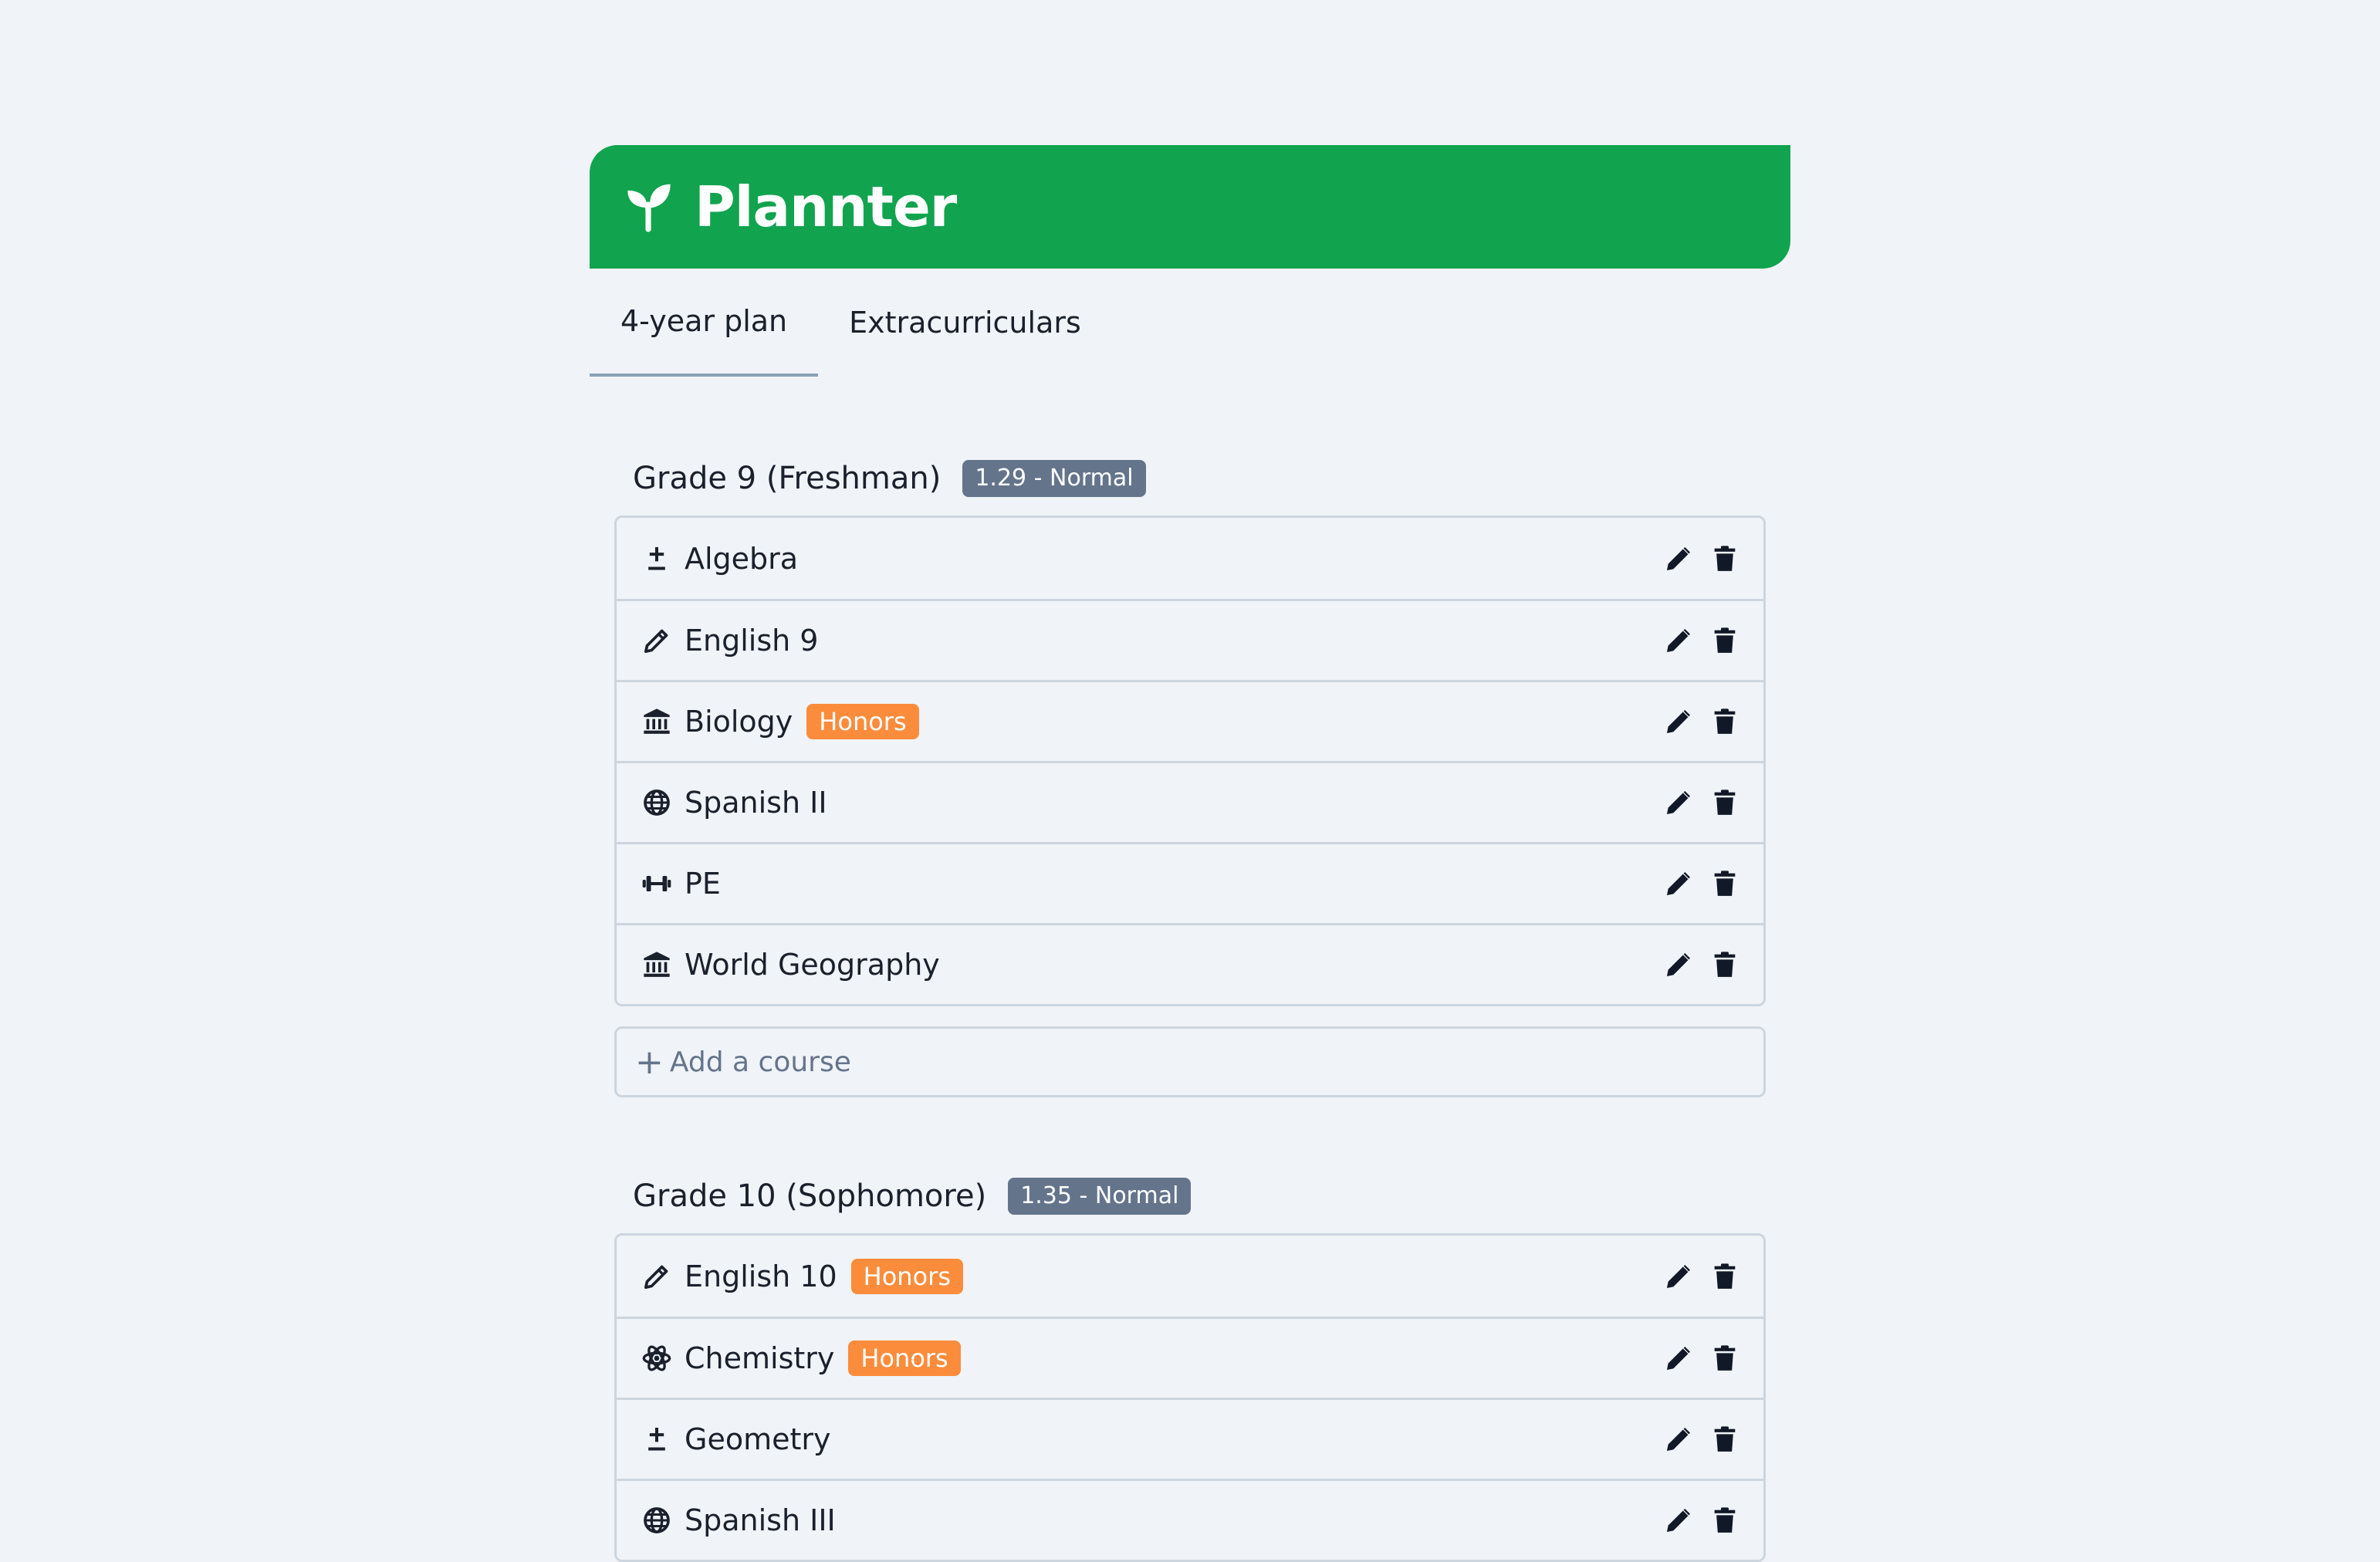 The height and width of the screenshot is (1562, 2380). What do you see at coordinates (813, 965) in the screenshot?
I see `course-name: World Geography` at bounding box center [813, 965].